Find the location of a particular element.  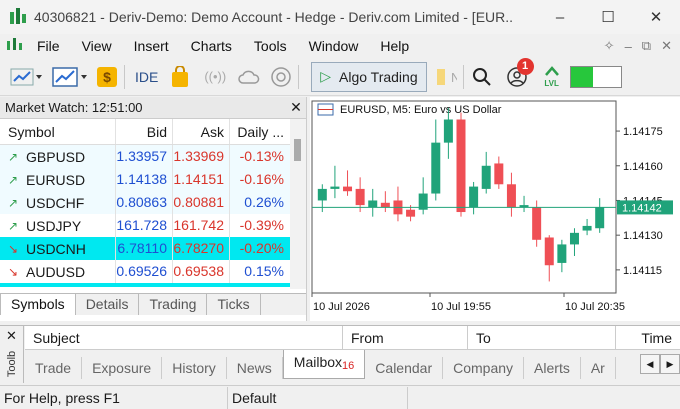

minimize-button: – is located at coordinates (560, 17).